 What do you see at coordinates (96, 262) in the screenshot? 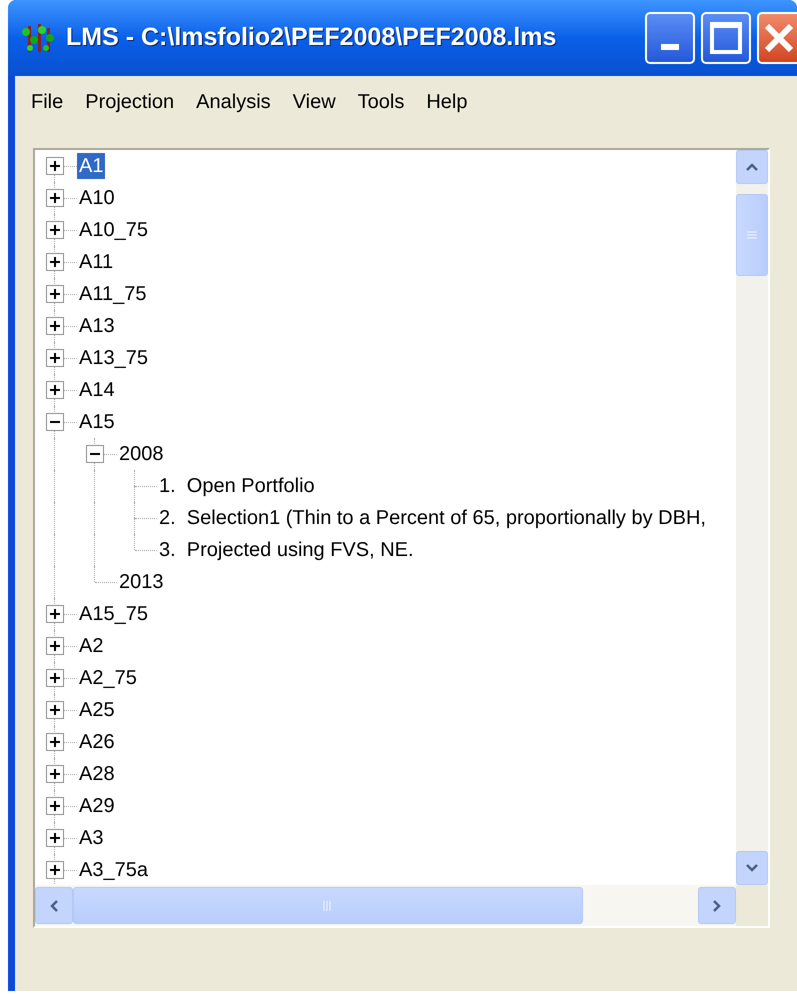
I see `tree-item: A11` at bounding box center [96, 262].